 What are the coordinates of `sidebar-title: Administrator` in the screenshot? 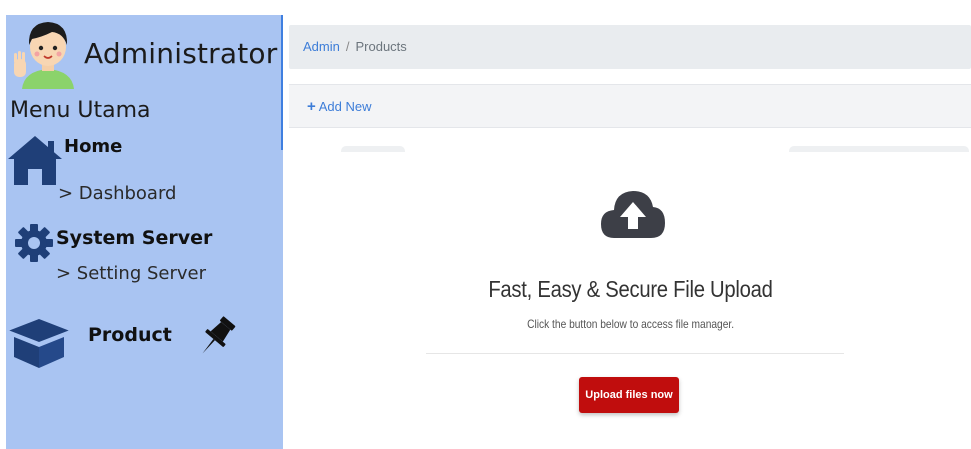 It's located at (181, 53).